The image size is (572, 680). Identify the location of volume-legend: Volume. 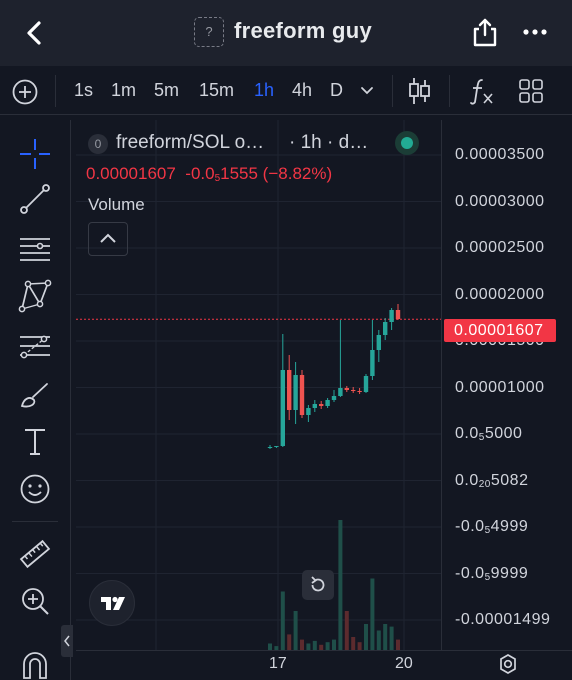
(116, 204).